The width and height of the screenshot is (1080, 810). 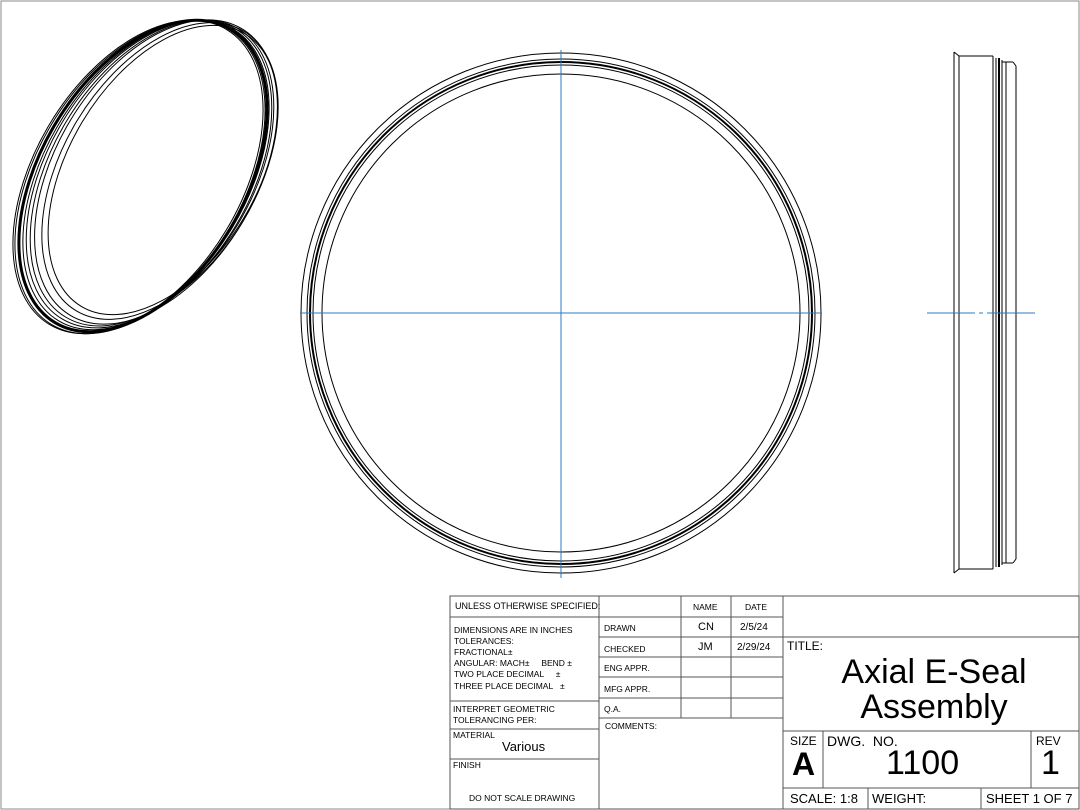 What do you see at coordinates (756, 607) in the screenshot?
I see `date-header: DATE` at bounding box center [756, 607].